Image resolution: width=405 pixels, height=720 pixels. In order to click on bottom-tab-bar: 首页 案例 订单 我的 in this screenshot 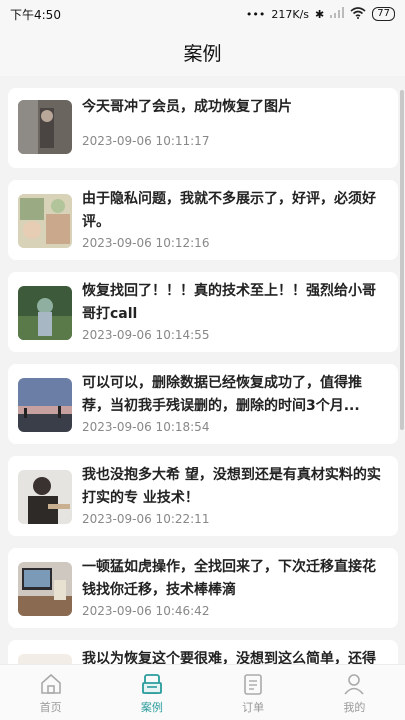, I will do `click(202, 692)`.